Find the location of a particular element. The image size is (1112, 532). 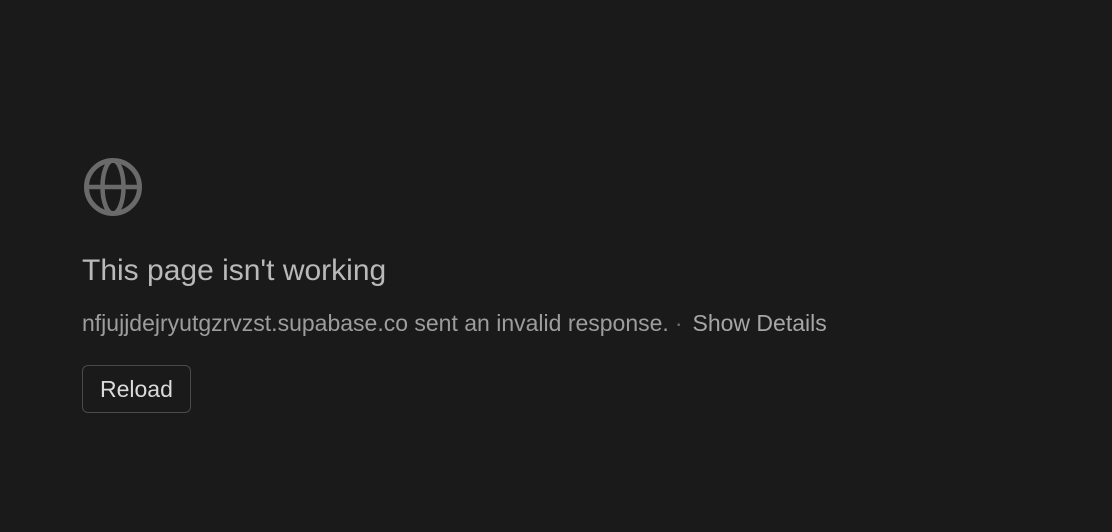

error-title: This page isn't working is located at coordinates (234, 270).